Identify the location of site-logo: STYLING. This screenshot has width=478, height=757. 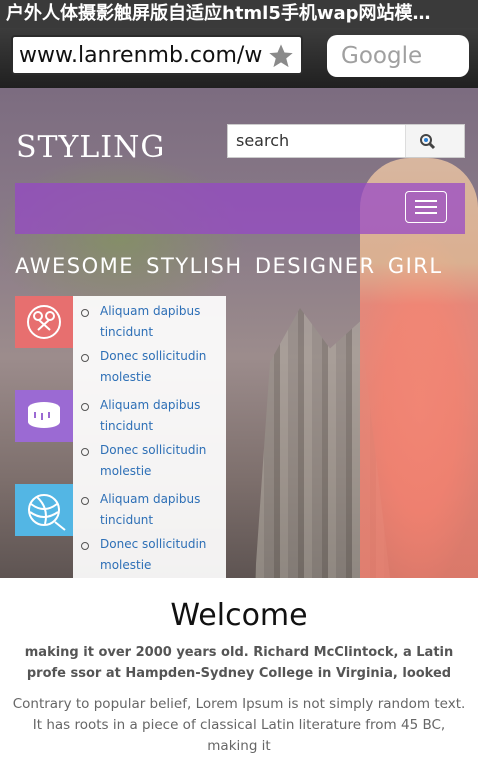
(90, 147).